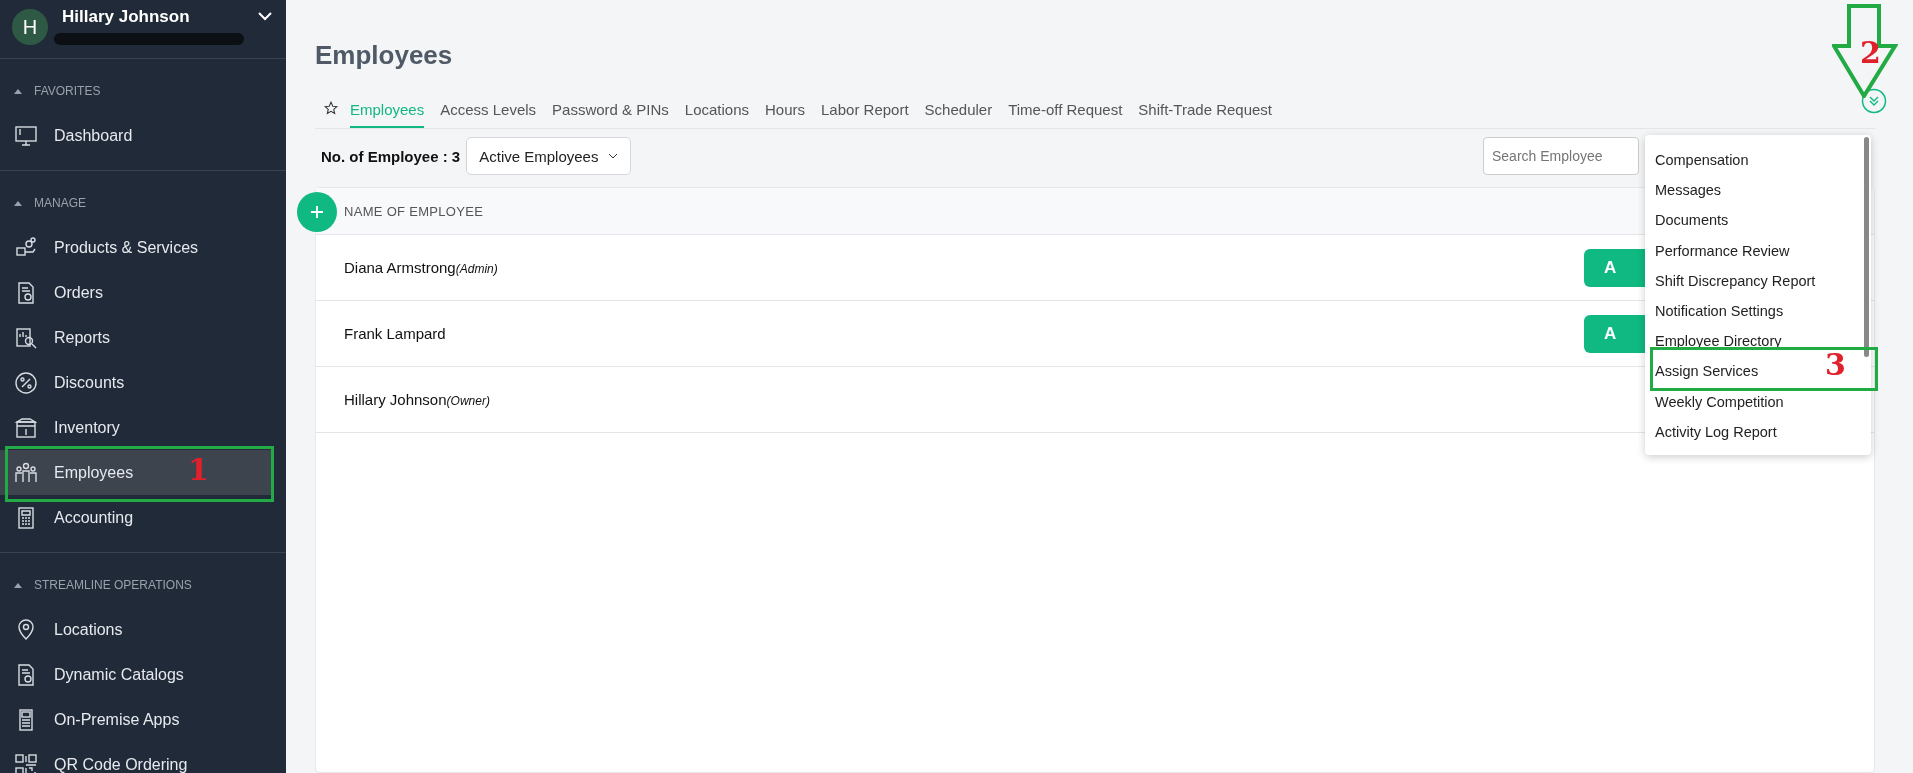 The width and height of the screenshot is (1913, 773). Describe the element at coordinates (1561, 156) in the screenshot. I see `search-field: Search Employee` at that location.